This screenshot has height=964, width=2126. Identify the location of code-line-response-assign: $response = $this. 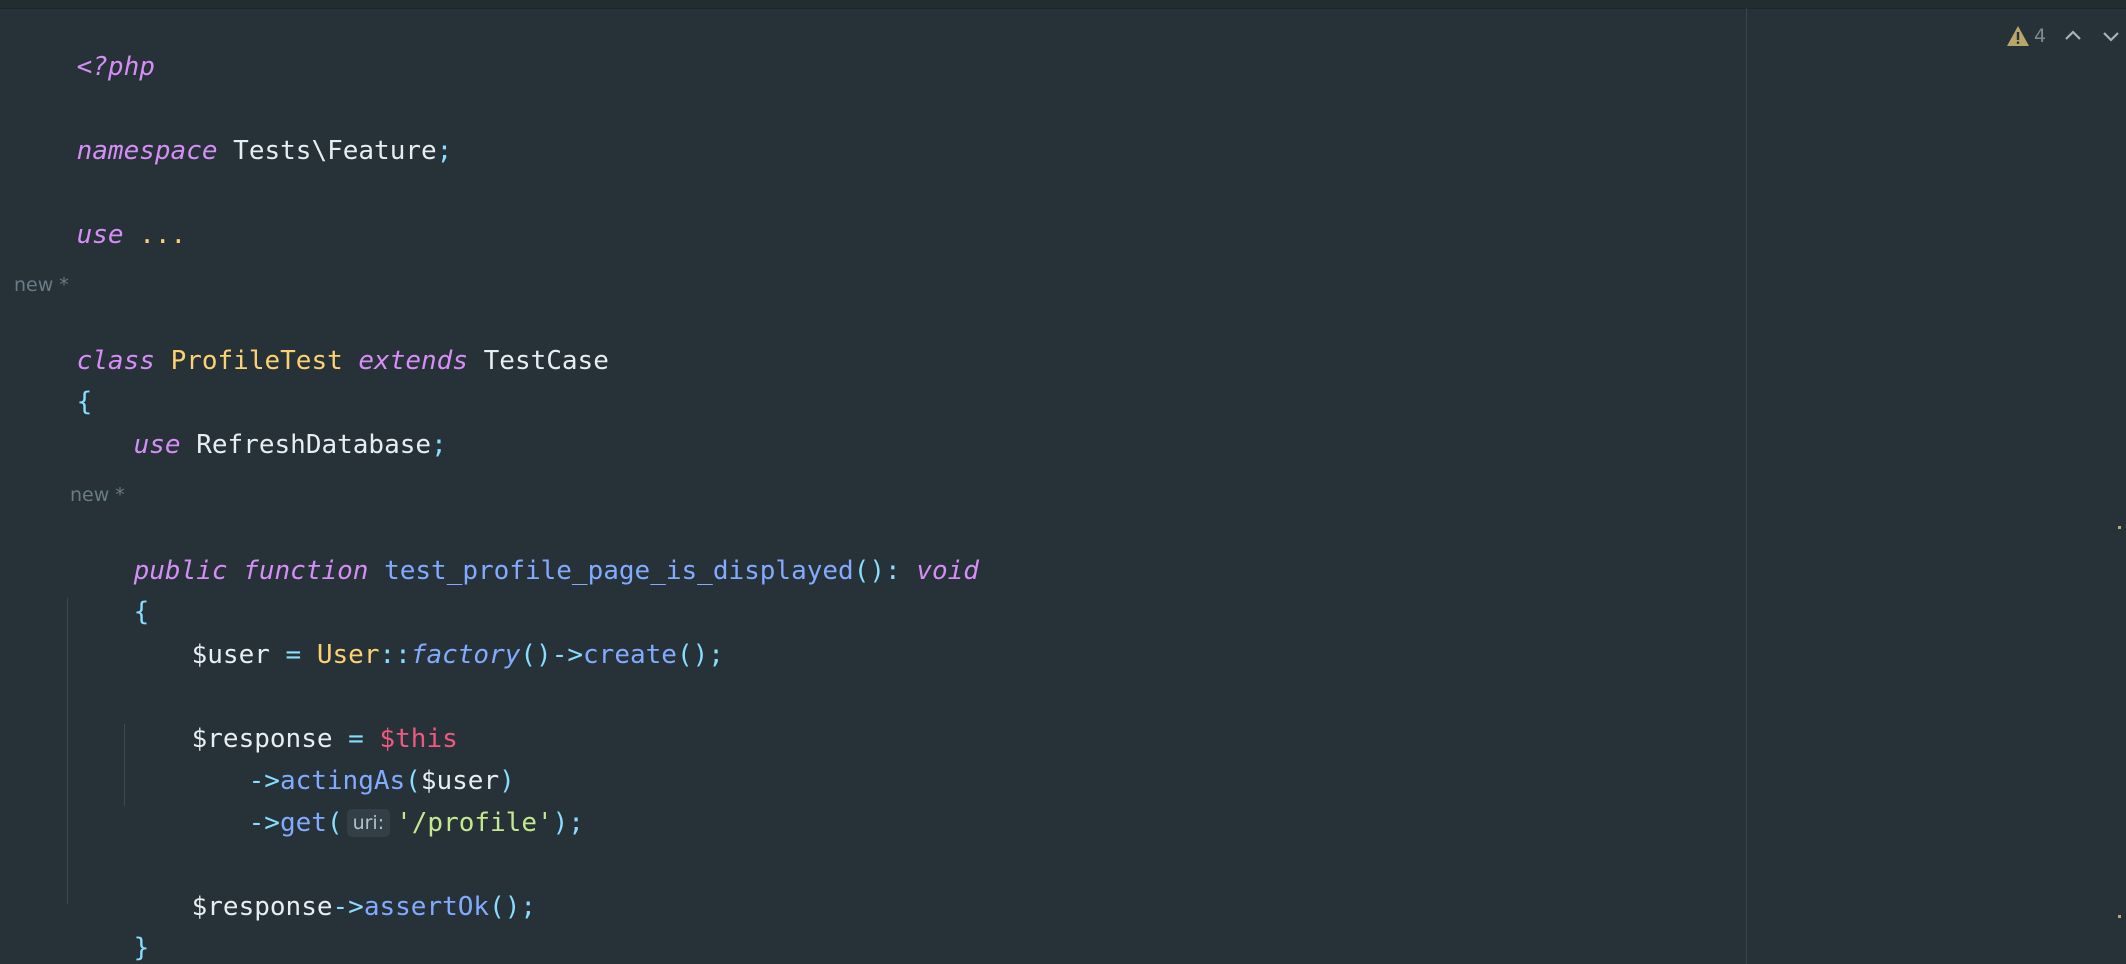
(293, 719).